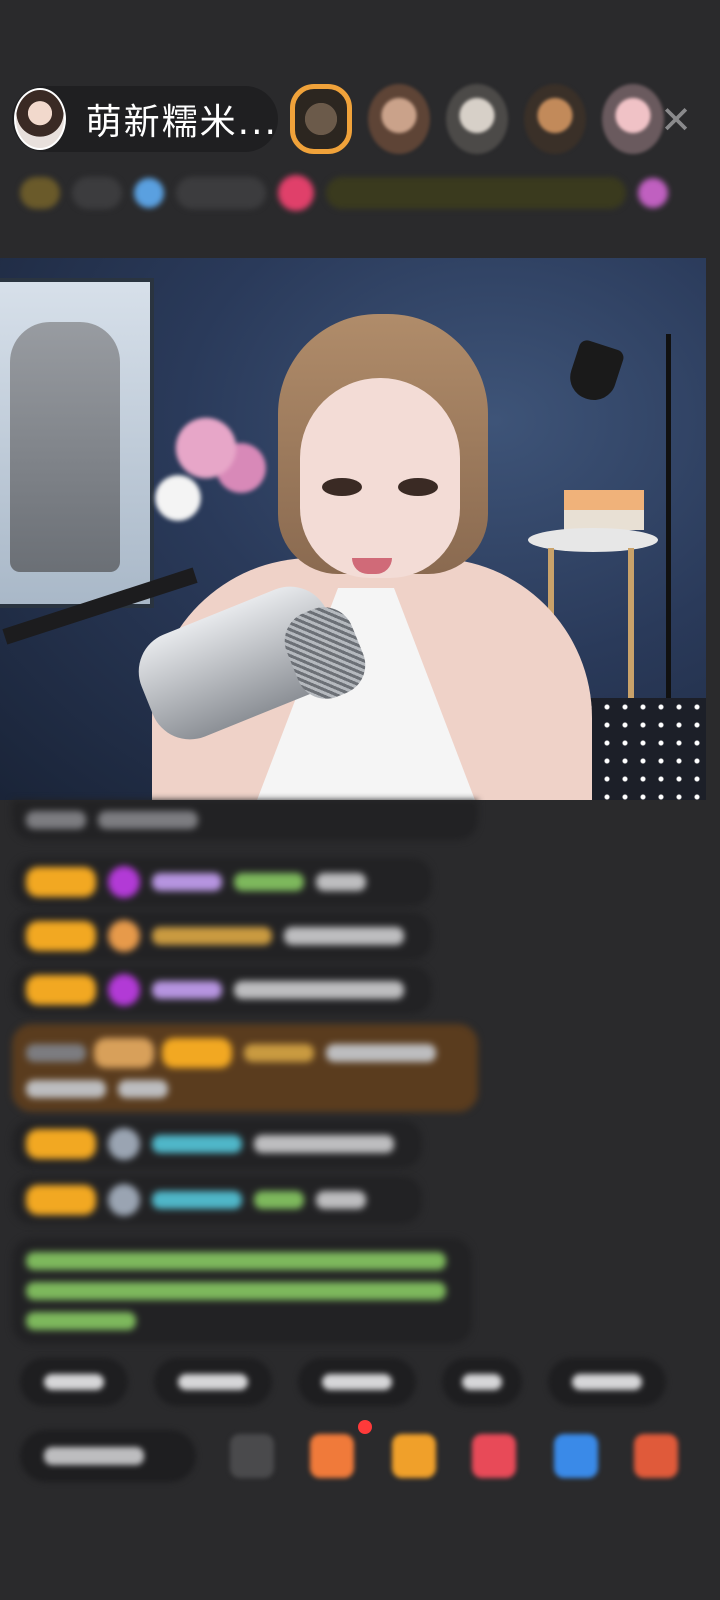 The image size is (720, 1600). What do you see at coordinates (576, 1456) in the screenshot?
I see `game-icon` at bounding box center [576, 1456].